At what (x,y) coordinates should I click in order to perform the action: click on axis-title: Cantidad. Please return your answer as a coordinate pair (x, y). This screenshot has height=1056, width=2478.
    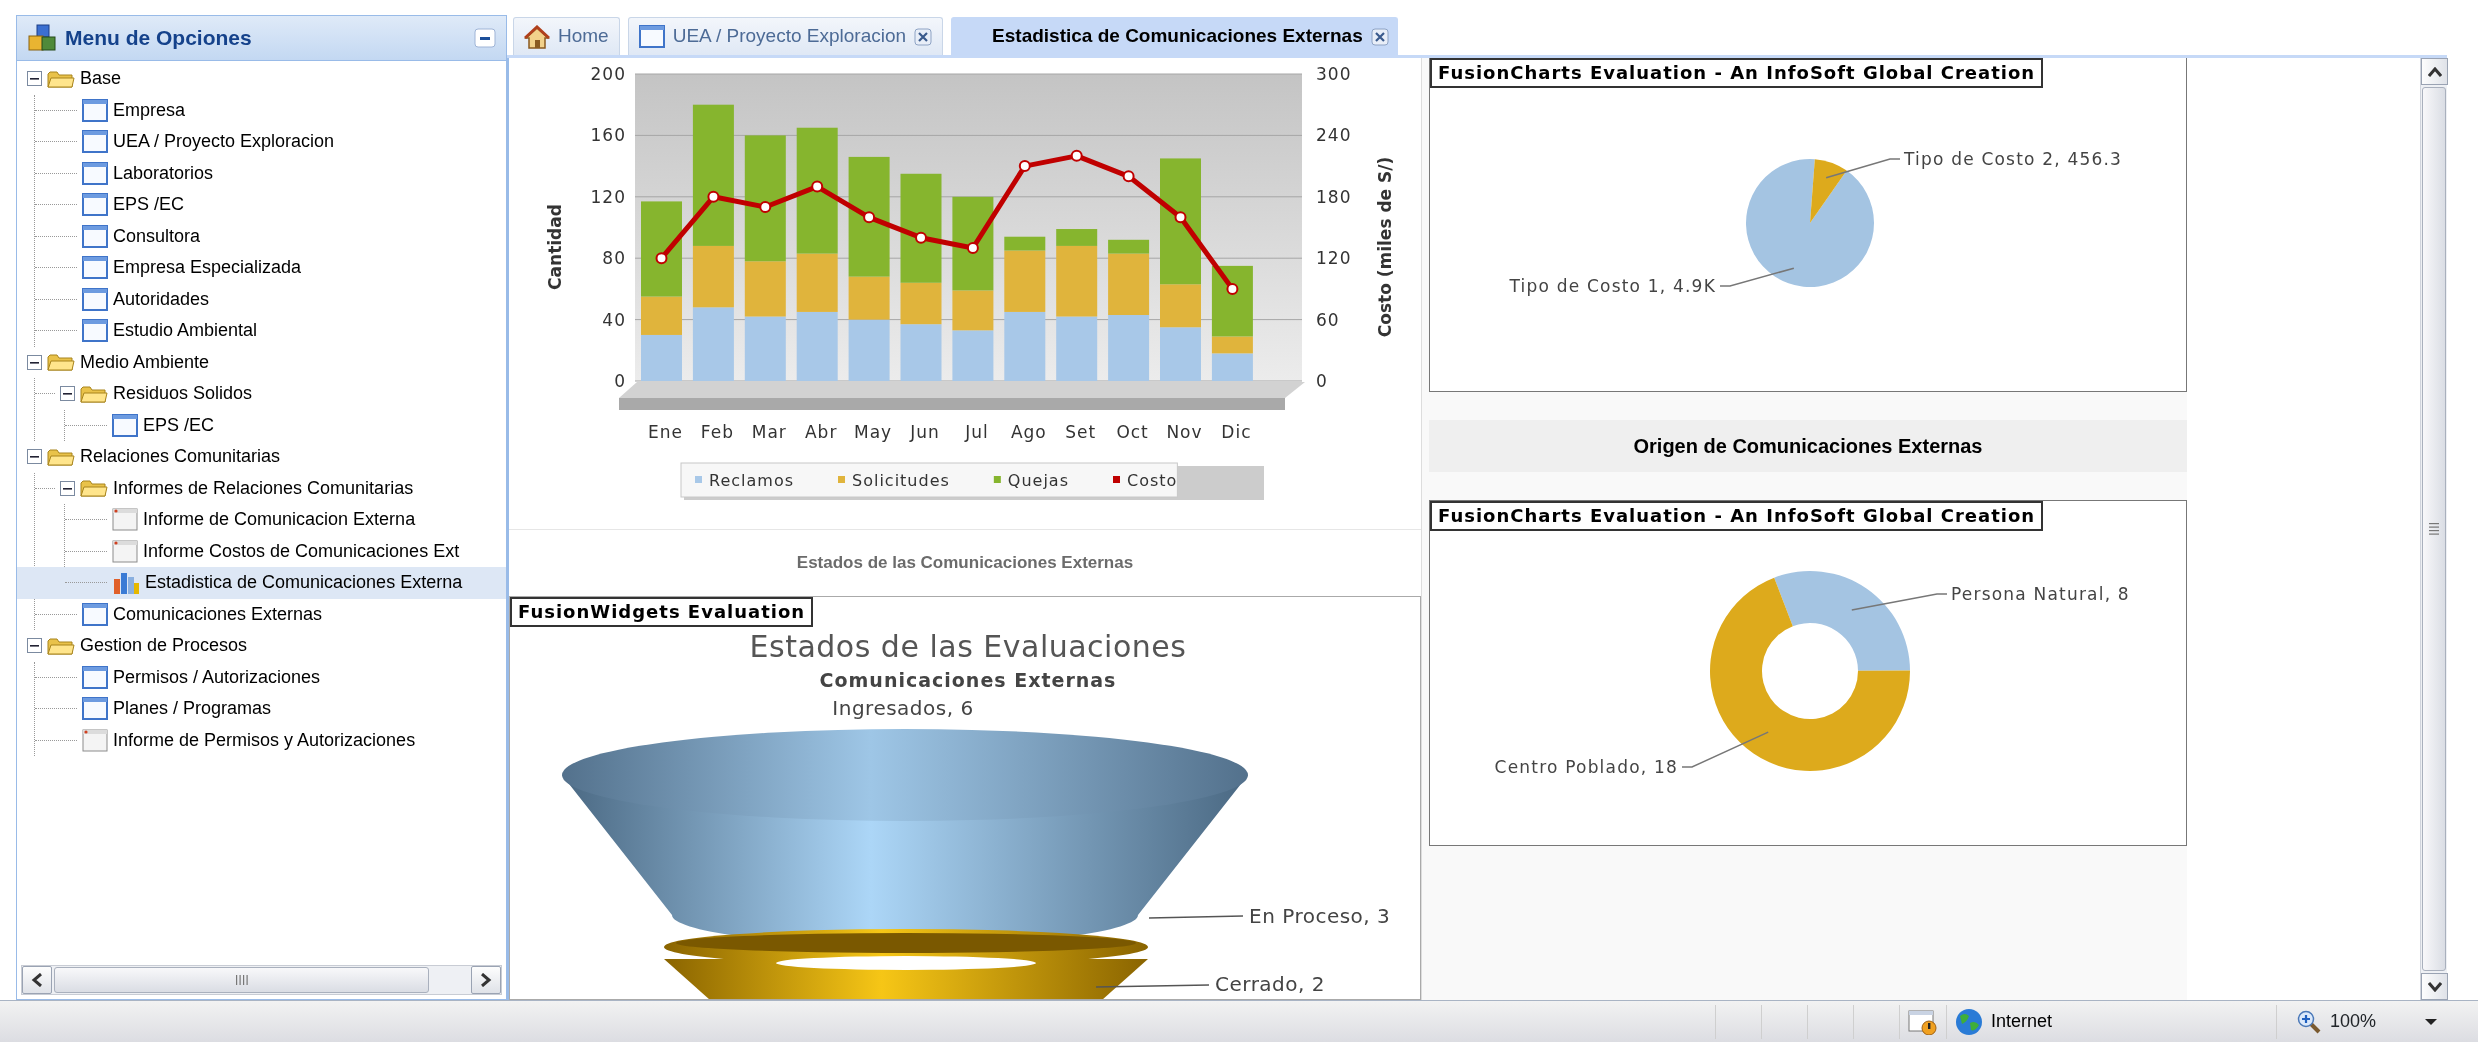
    Looking at the image, I should click on (555, 247).